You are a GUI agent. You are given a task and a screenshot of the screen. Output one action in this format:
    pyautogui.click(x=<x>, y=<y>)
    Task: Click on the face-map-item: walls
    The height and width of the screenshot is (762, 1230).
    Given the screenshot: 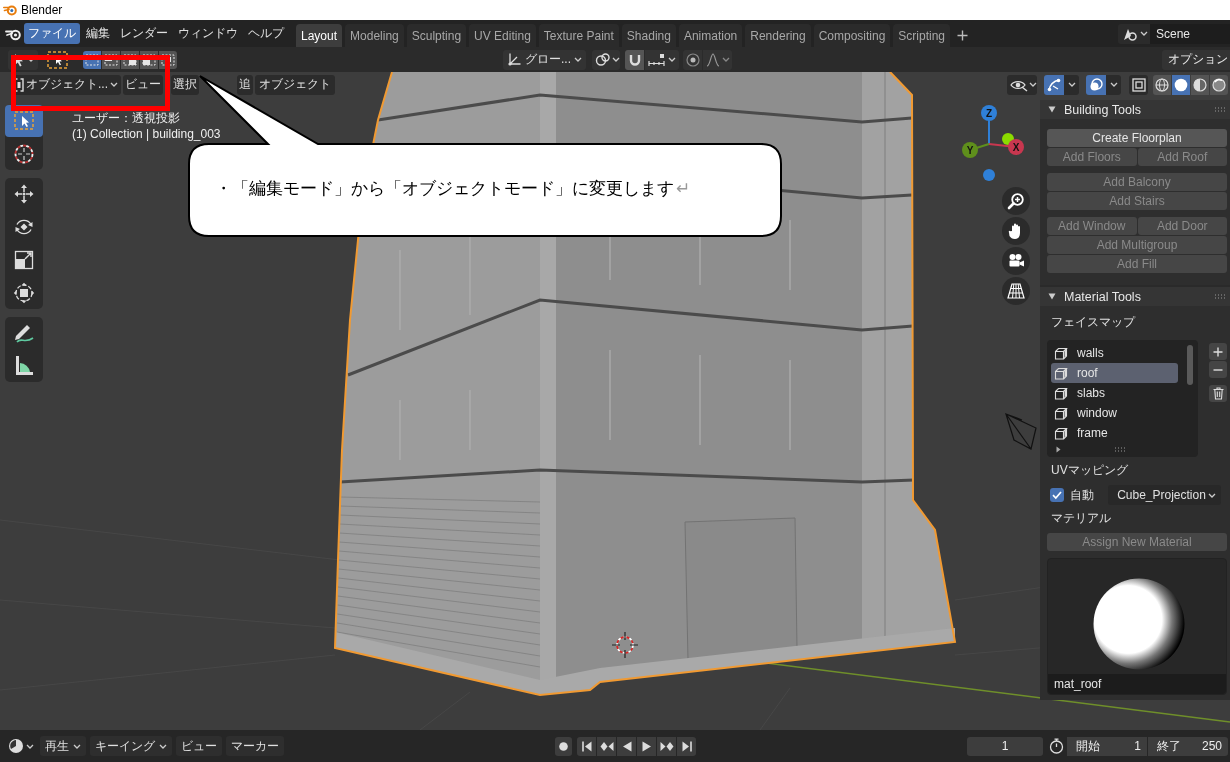 What is the action you would take?
    pyautogui.click(x=1114, y=353)
    